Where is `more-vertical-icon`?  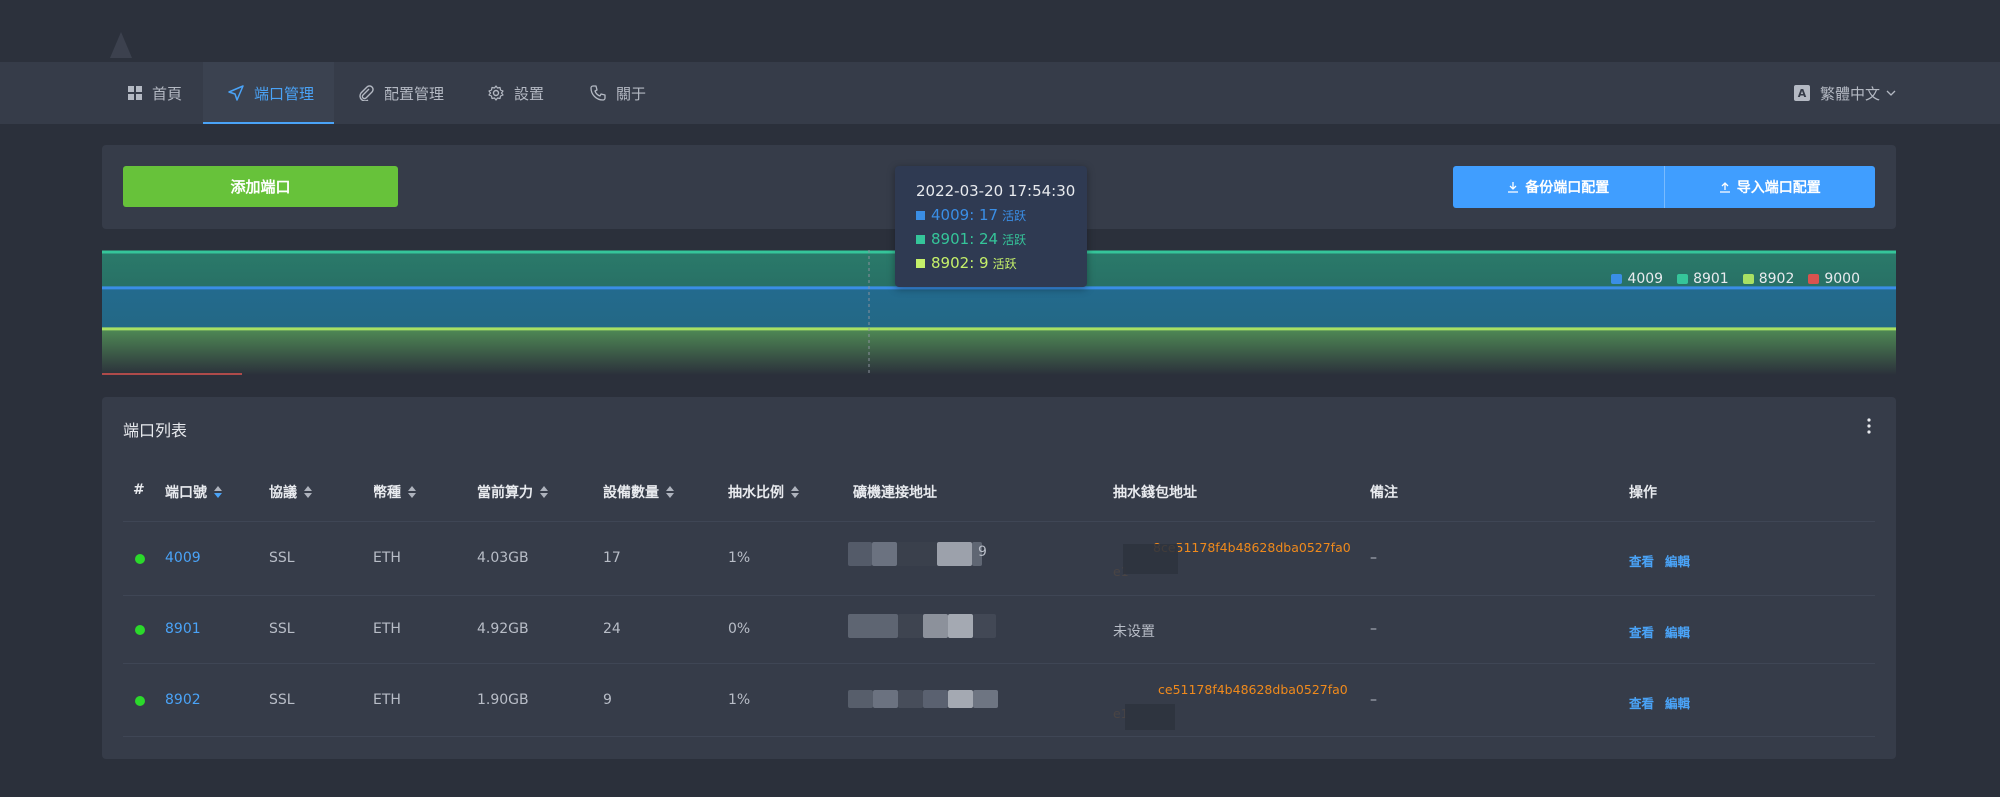
more-vertical-icon is located at coordinates (1869, 426).